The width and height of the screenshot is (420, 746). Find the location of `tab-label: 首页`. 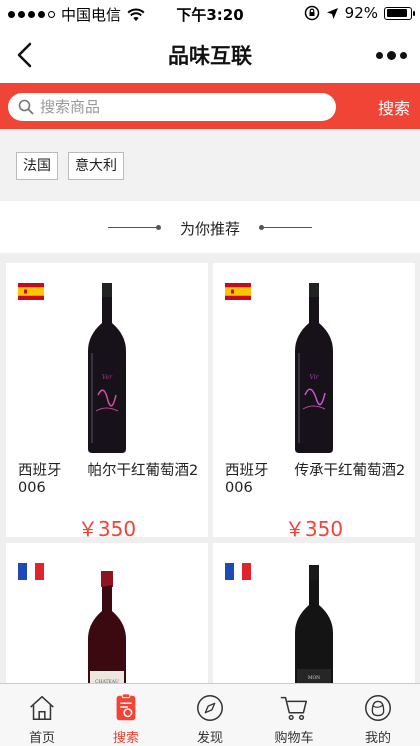

tab-label: 首页 is located at coordinates (41, 738).